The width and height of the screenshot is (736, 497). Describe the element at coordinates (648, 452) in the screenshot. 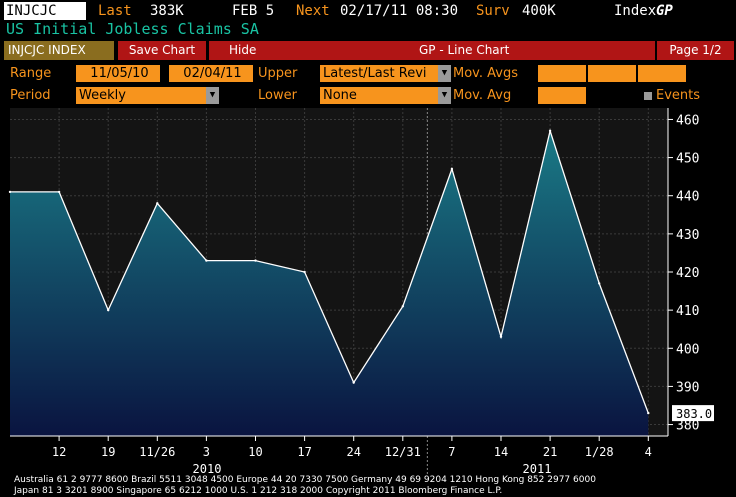

I see `x-tick-label: 4` at that location.